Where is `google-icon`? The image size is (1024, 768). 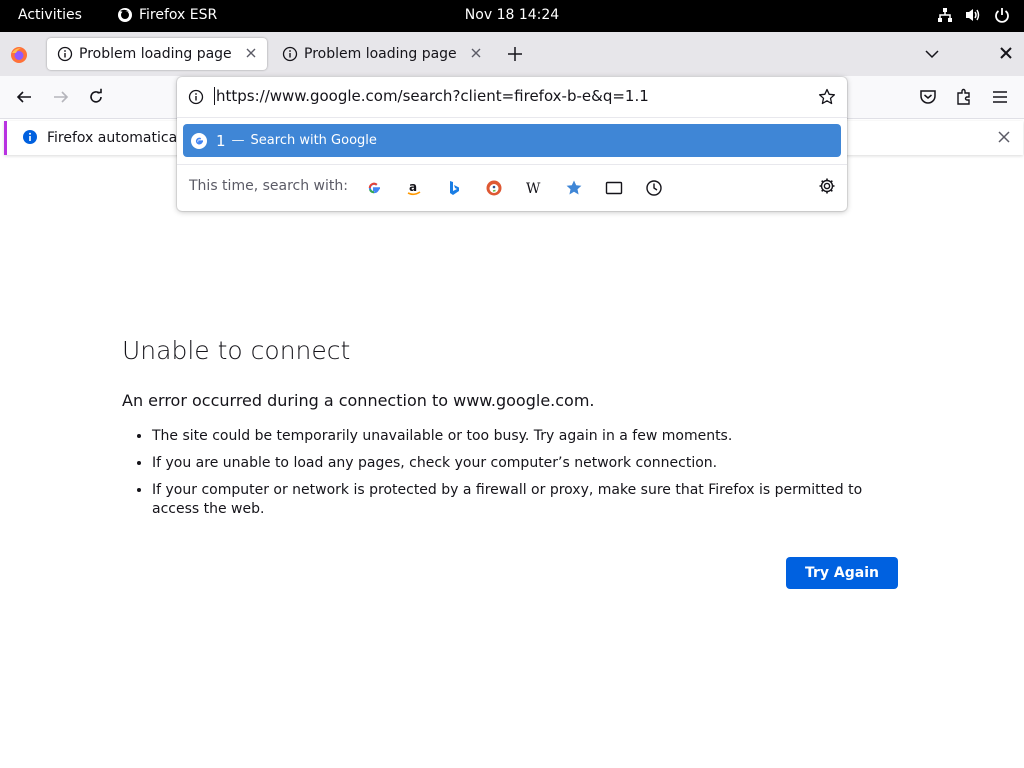 google-icon is located at coordinates (199, 140).